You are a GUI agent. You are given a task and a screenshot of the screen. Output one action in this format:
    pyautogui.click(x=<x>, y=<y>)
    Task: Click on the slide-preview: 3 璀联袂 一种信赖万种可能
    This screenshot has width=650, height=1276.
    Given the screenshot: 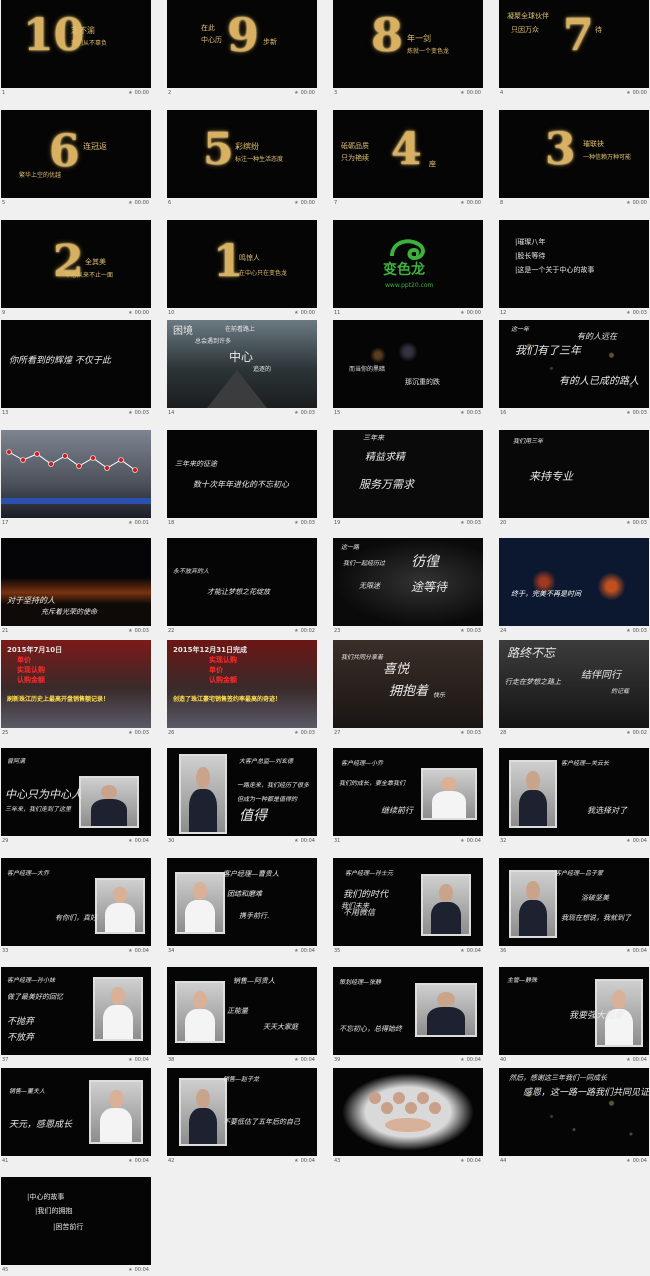 What is the action you would take?
    pyautogui.click(x=574, y=154)
    